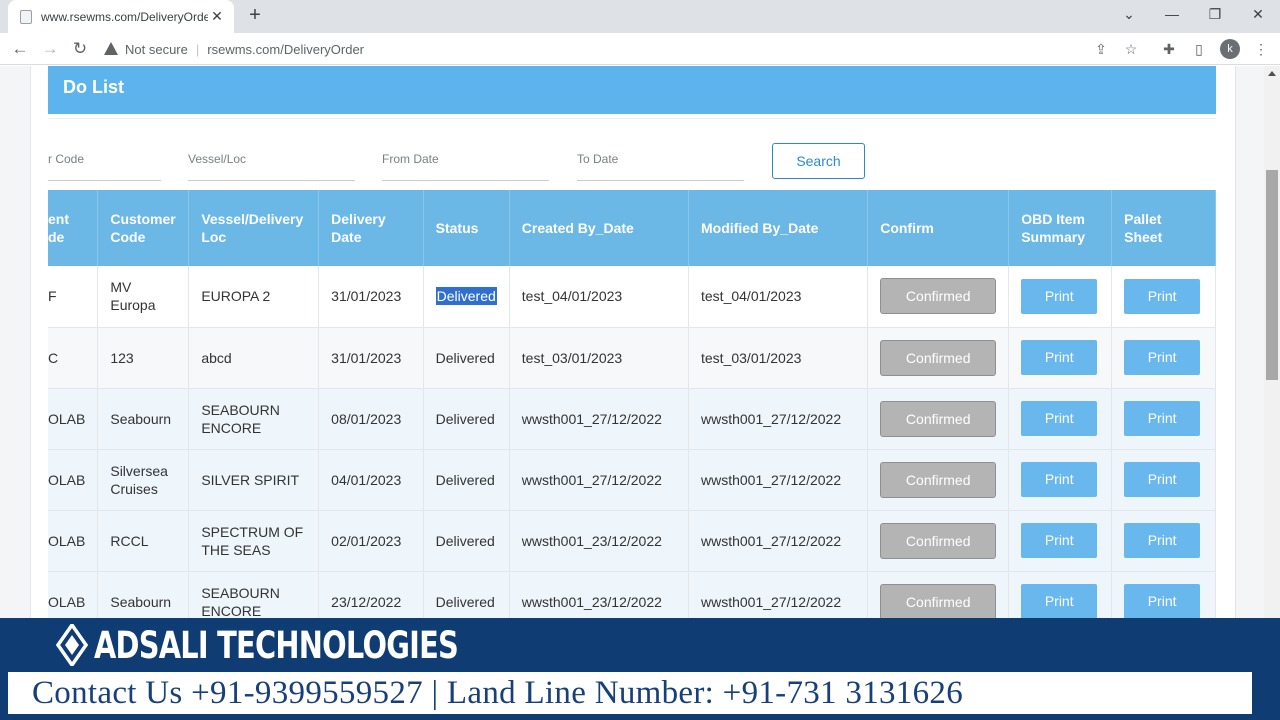 The height and width of the screenshot is (720, 1280). What do you see at coordinates (1163, 228) in the screenshot?
I see `column-header-pallet-sheet: Pallet Sheet` at bounding box center [1163, 228].